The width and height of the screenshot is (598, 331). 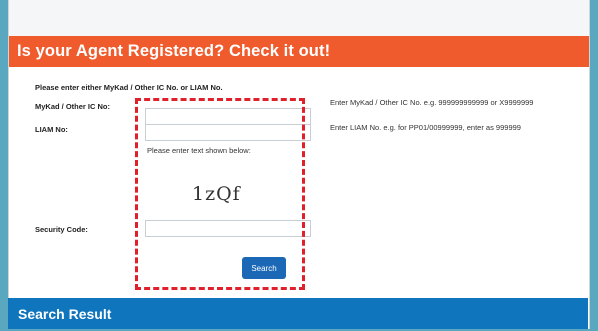 What do you see at coordinates (216, 194) in the screenshot?
I see `captcha-image: 1zQf` at bounding box center [216, 194].